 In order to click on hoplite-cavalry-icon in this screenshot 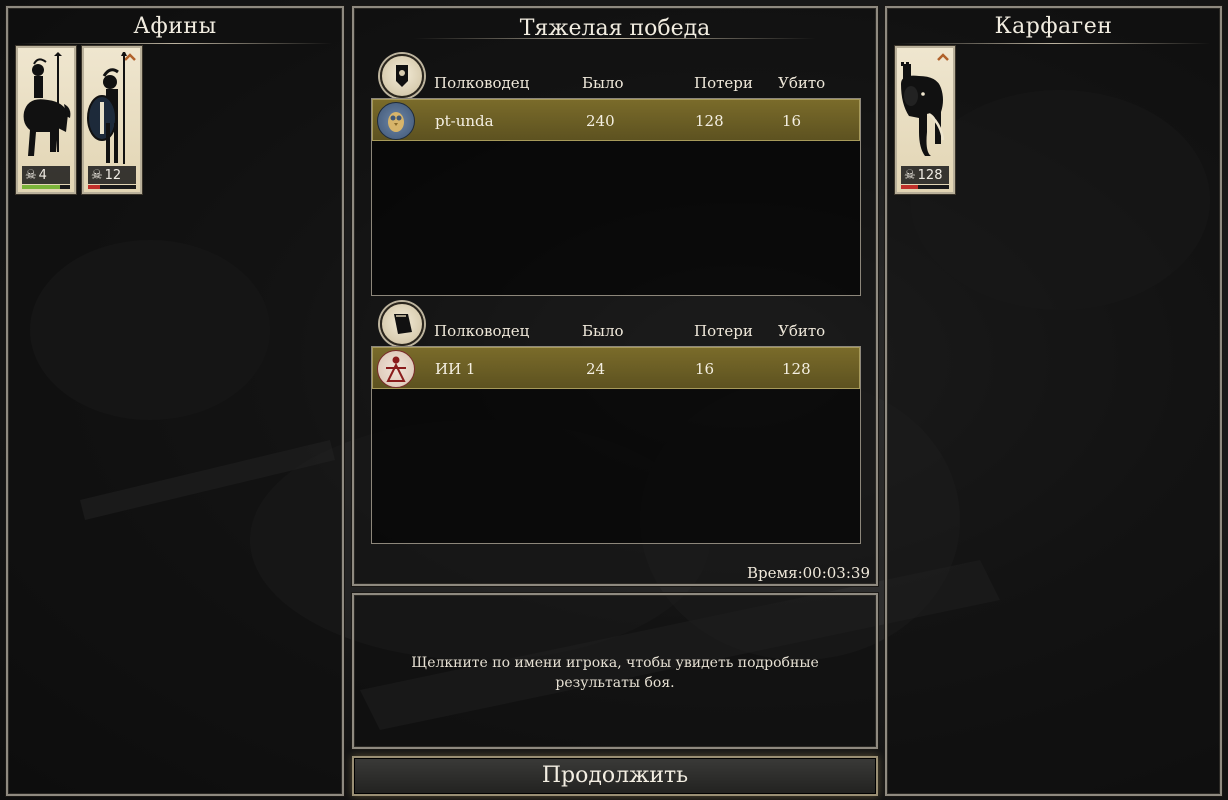, I will do `click(47, 104)`.